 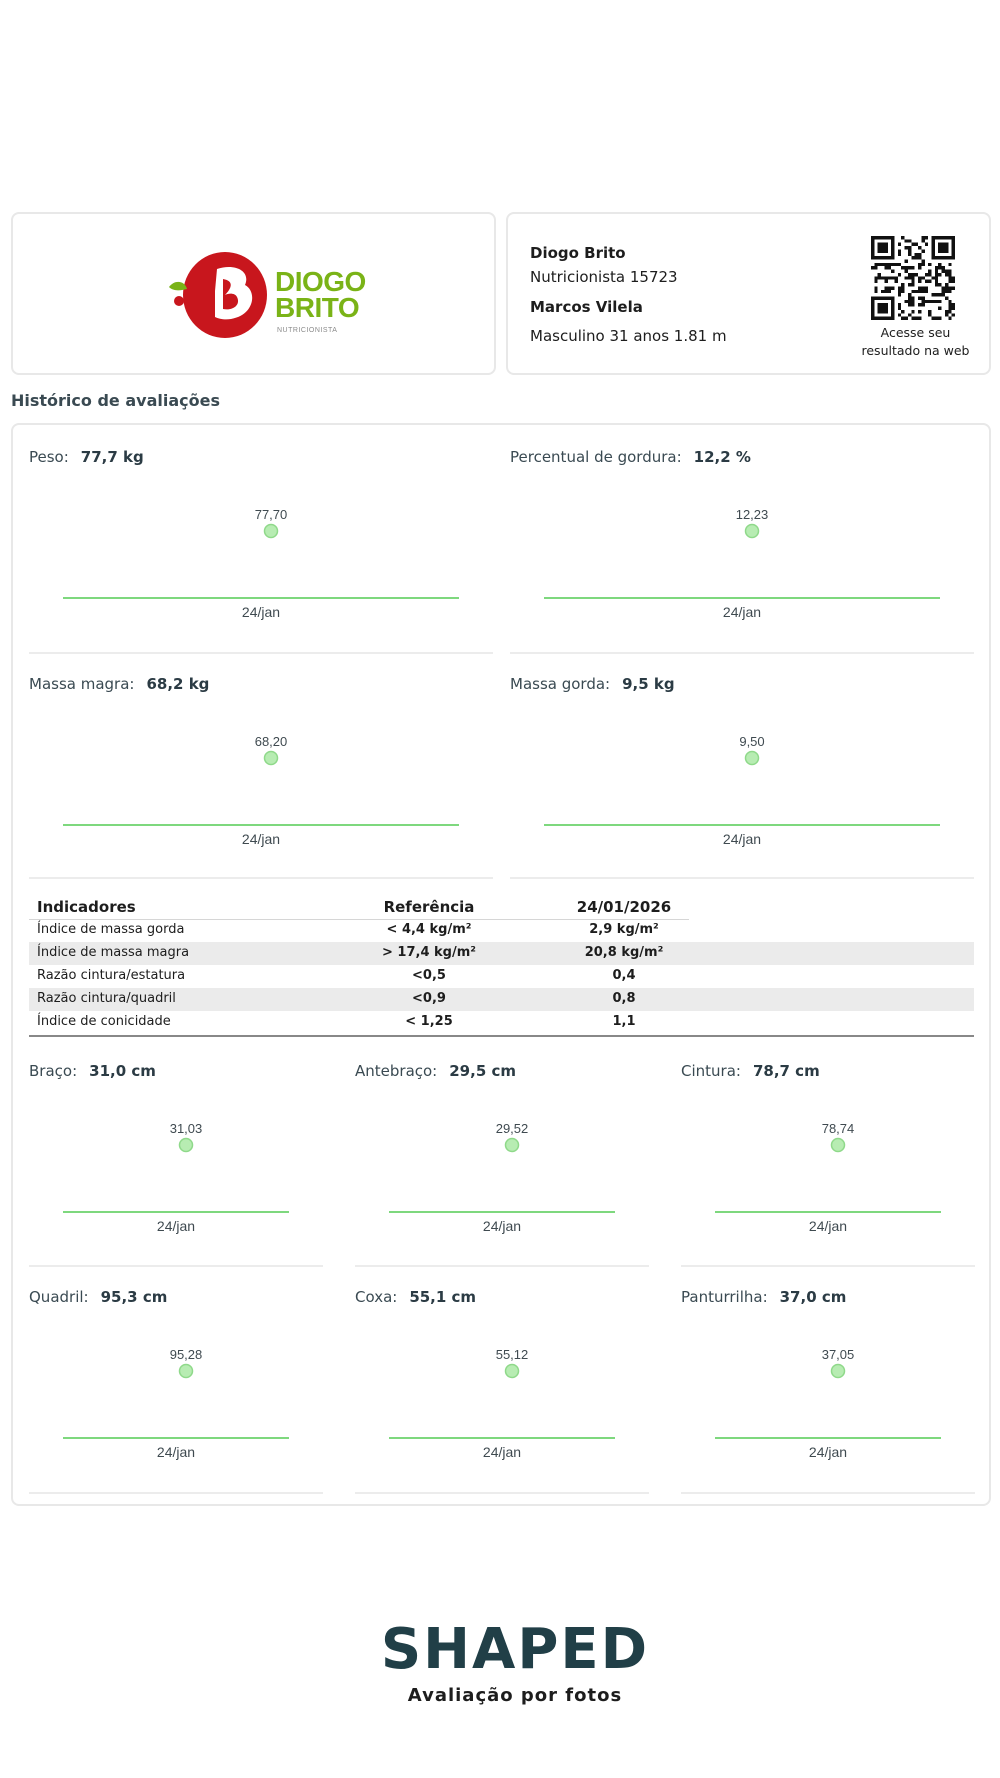 I want to click on chart-panel-coxa: Coxa: 55,1 cm 55,12 24/jan, so click(x=502, y=1380).